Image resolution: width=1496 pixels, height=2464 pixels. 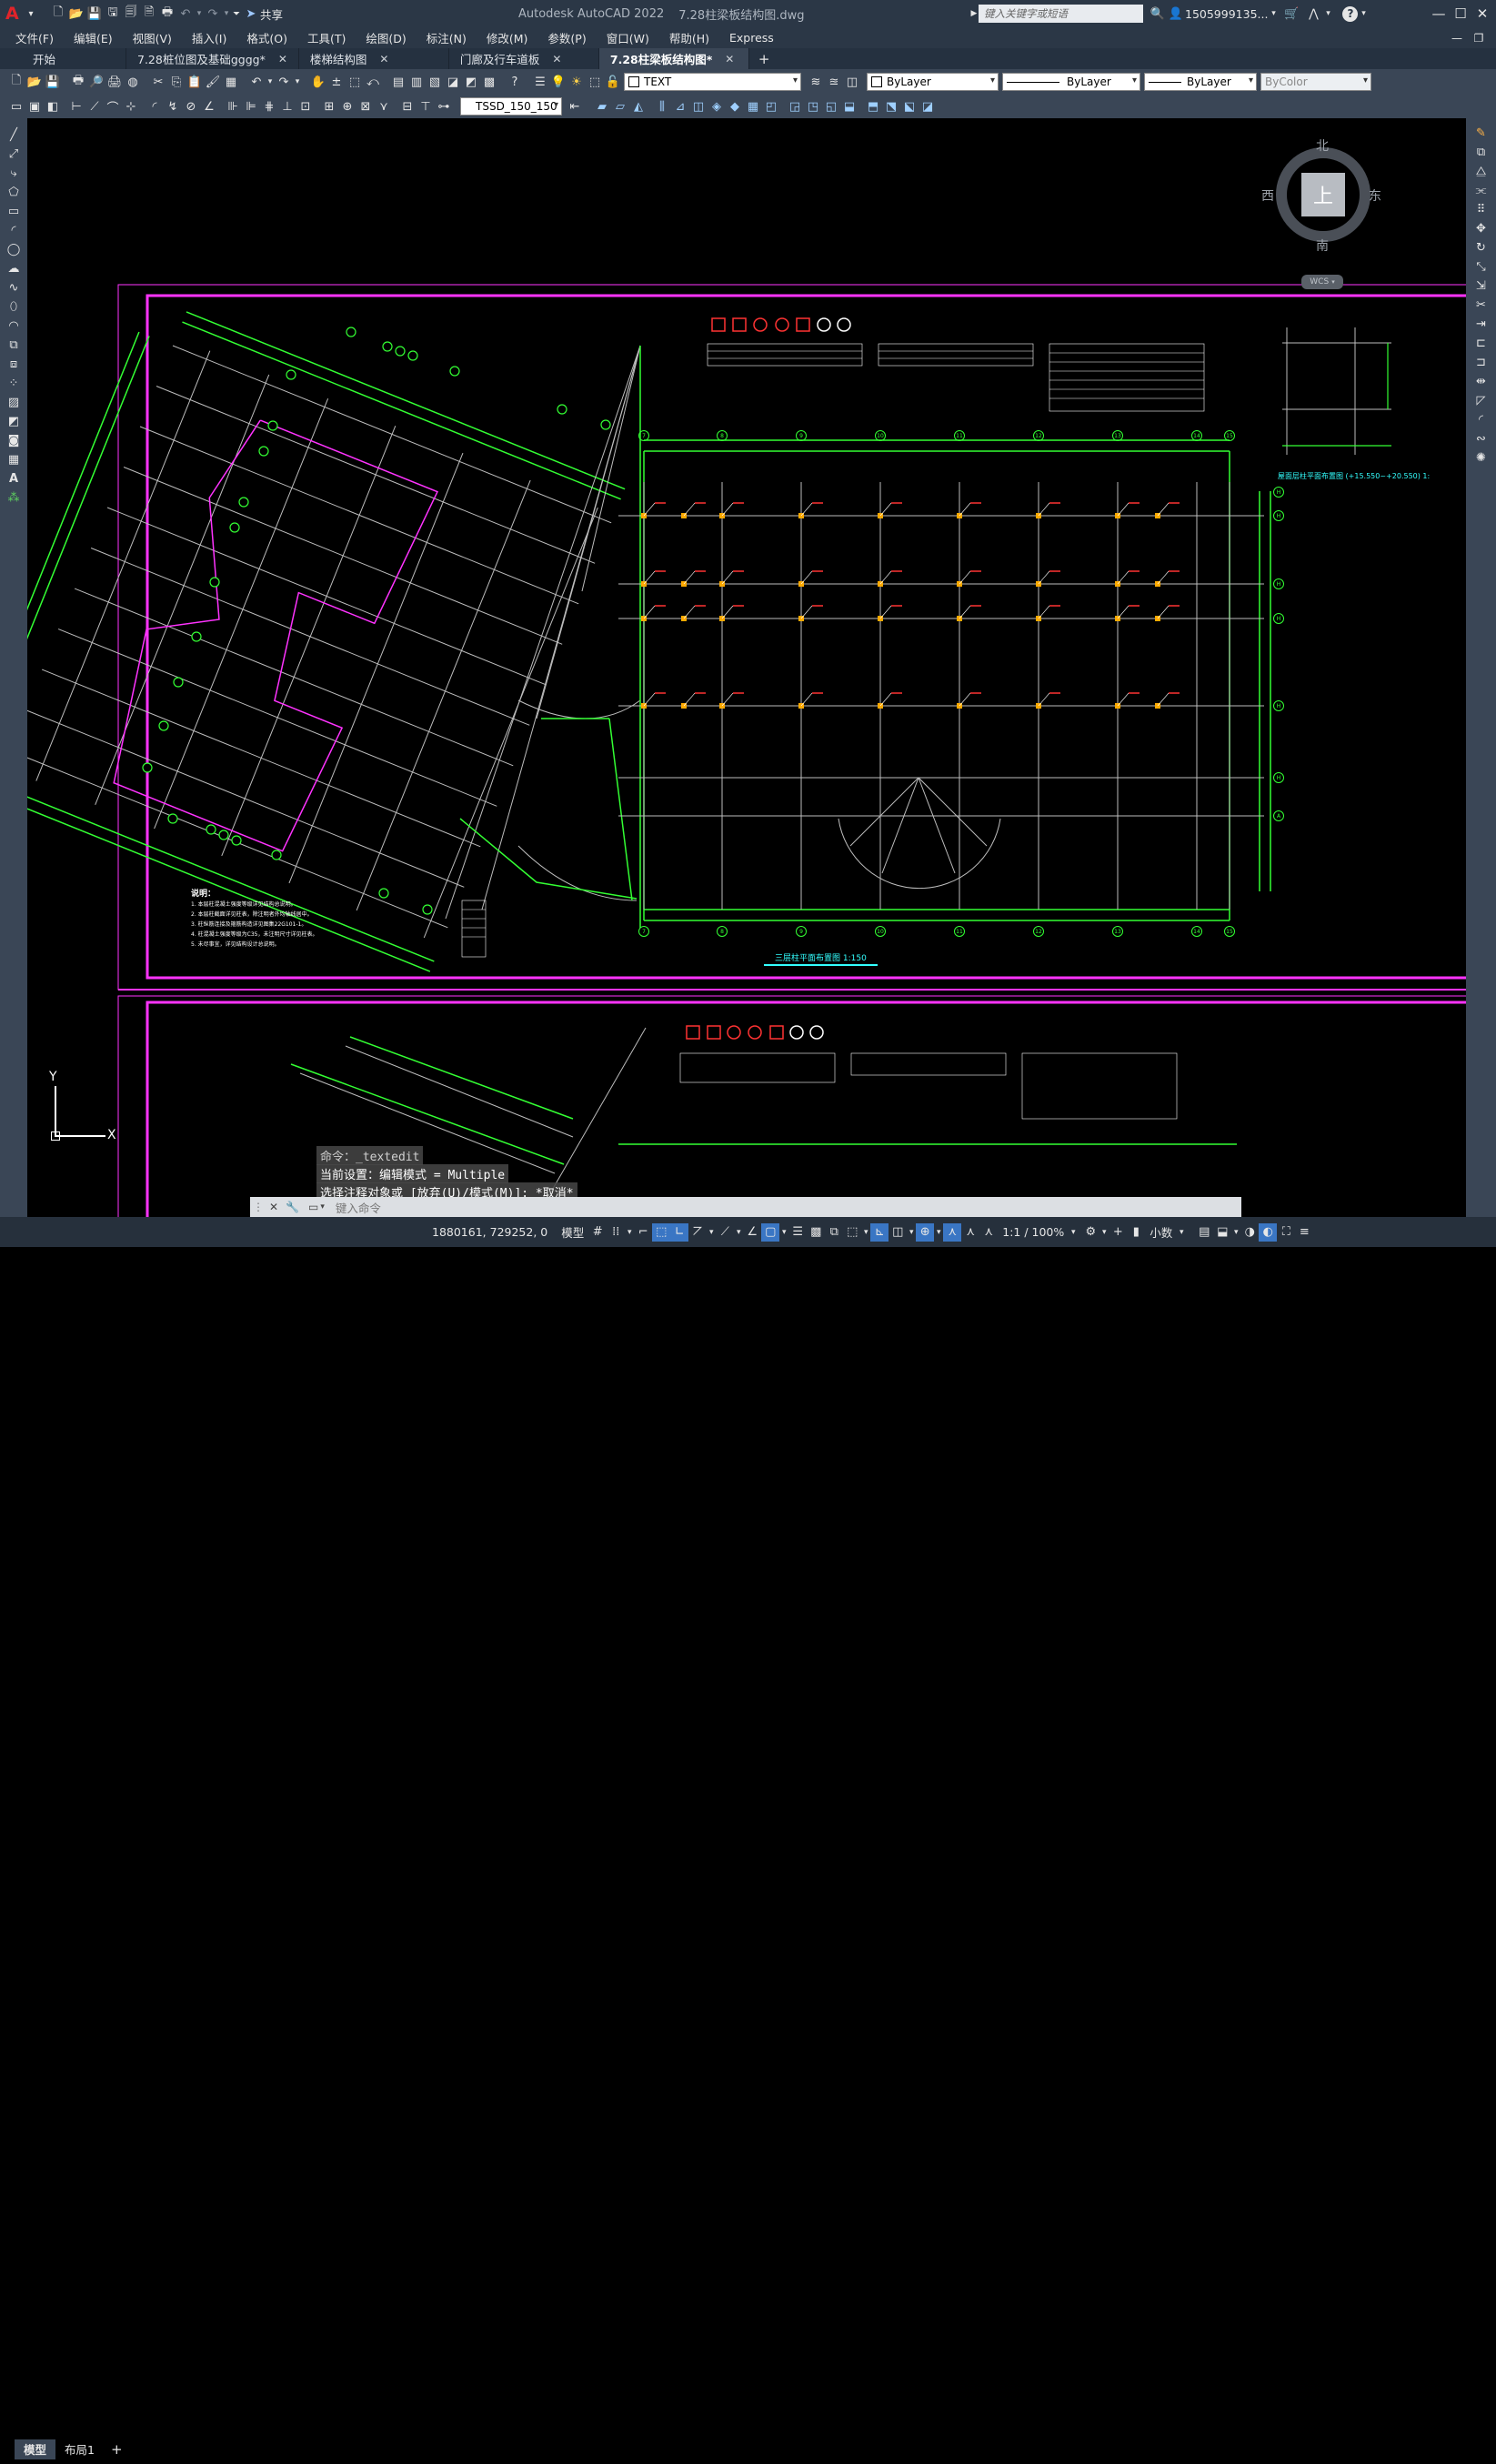 What do you see at coordinates (14, 135) in the screenshot?
I see `line-icon: ╱` at bounding box center [14, 135].